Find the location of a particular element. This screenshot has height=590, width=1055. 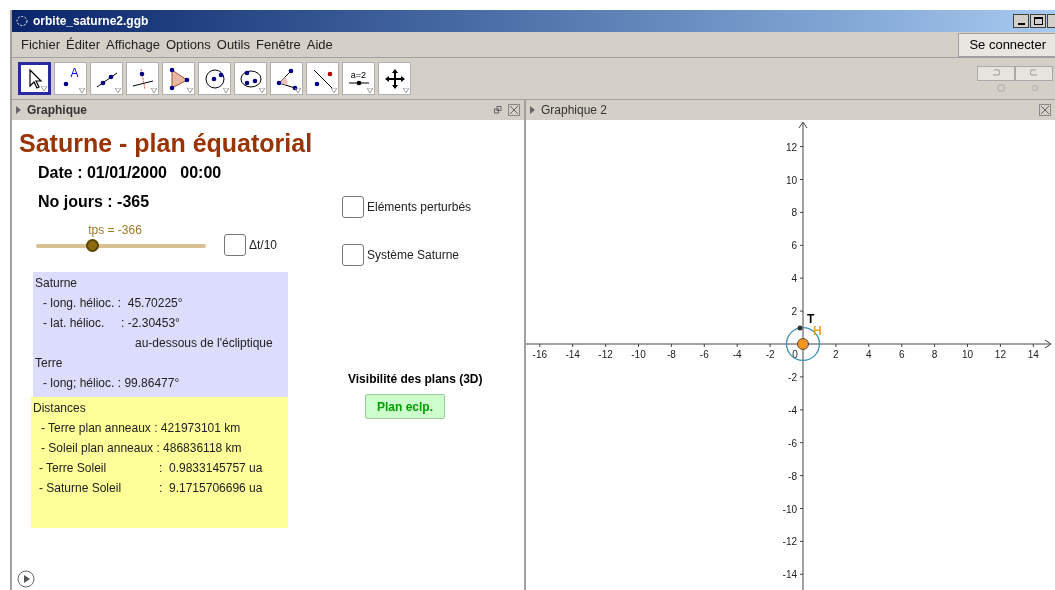

angle-icon is located at coordinates (286, 78).